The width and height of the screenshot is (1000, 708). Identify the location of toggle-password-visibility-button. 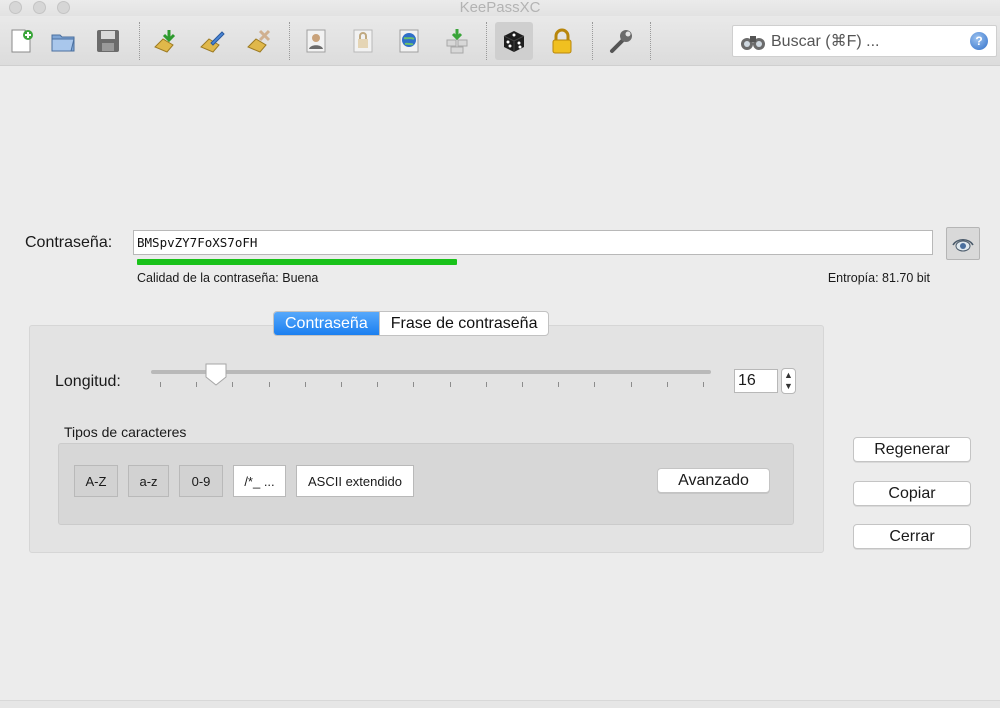
(963, 243).